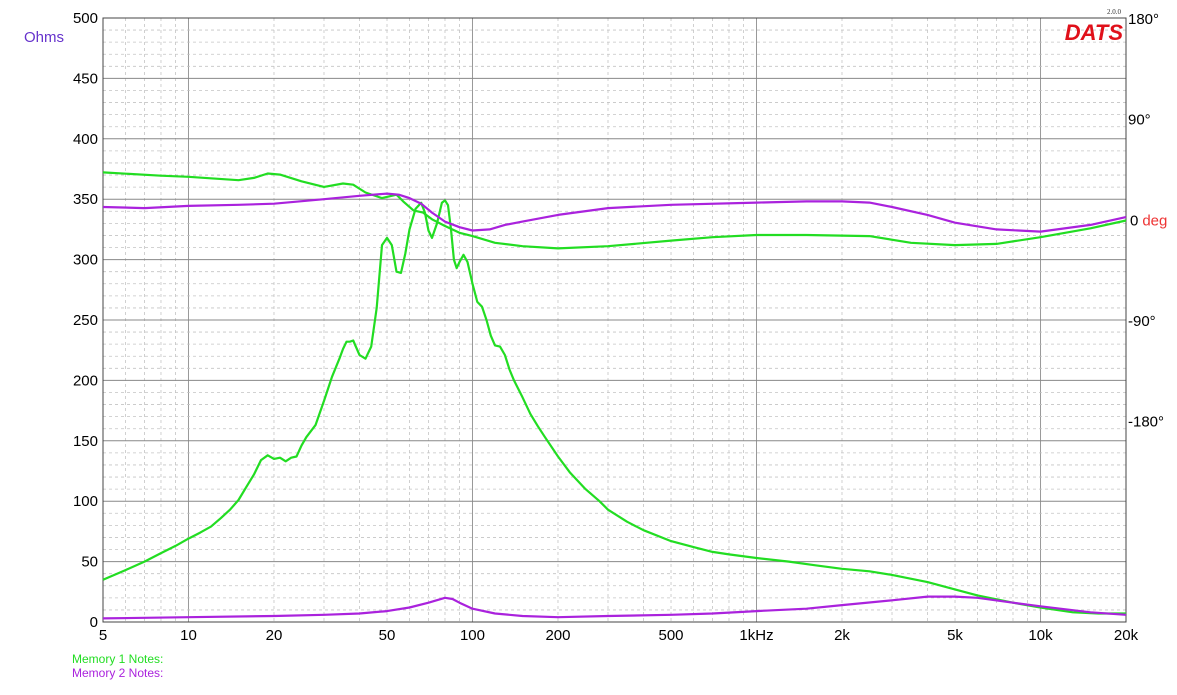  Describe the element at coordinates (94, 622) in the screenshot. I see `y-tick-label: 0` at that location.